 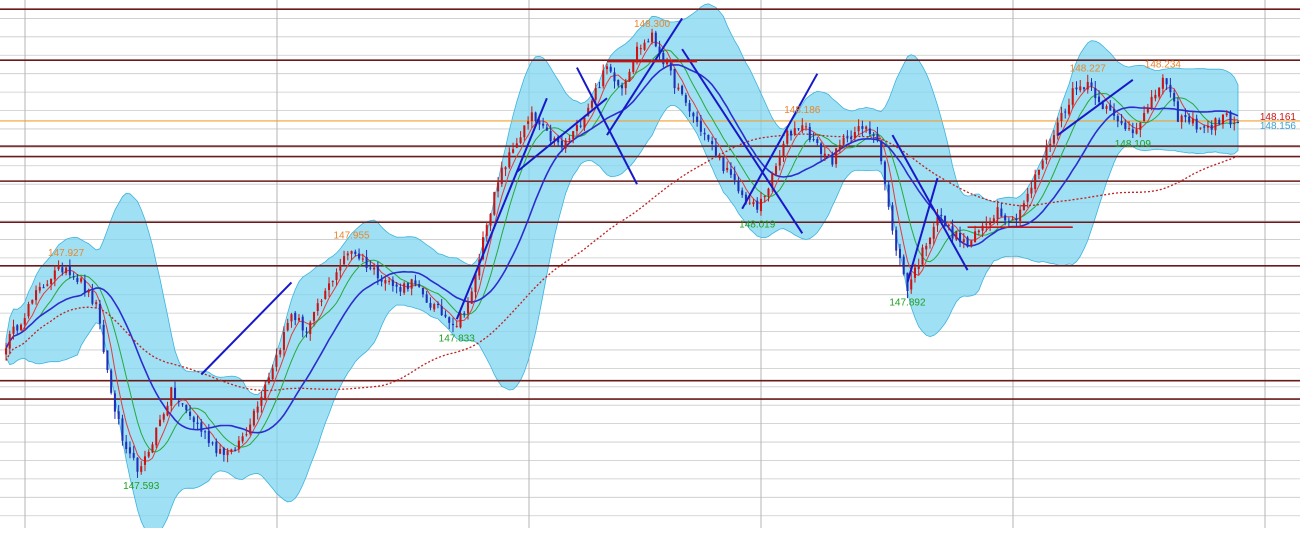 What do you see at coordinates (652, 24) in the screenshot?
I see `price-label: 148.300` at bounding box center [652, 24].